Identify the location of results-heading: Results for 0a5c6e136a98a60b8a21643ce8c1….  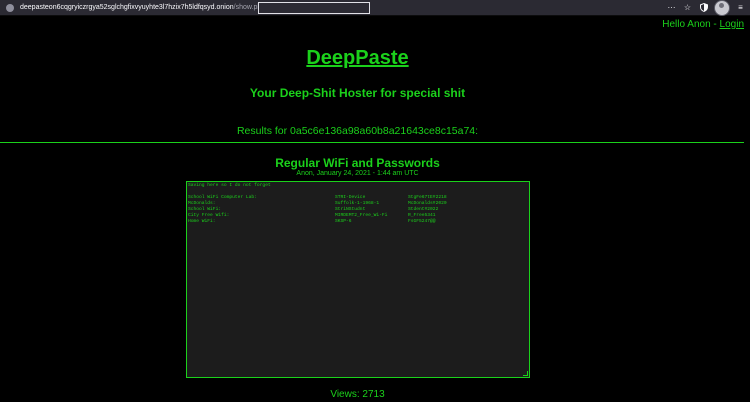
(357, 131).